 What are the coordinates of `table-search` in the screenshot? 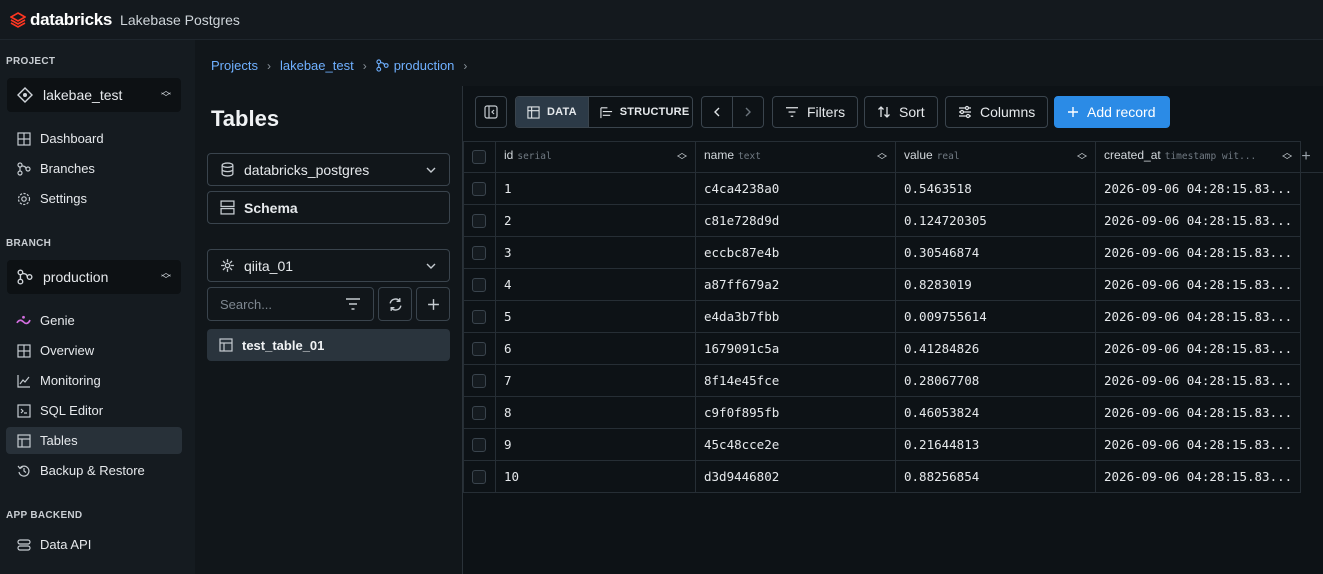 It's located at (290, 304).